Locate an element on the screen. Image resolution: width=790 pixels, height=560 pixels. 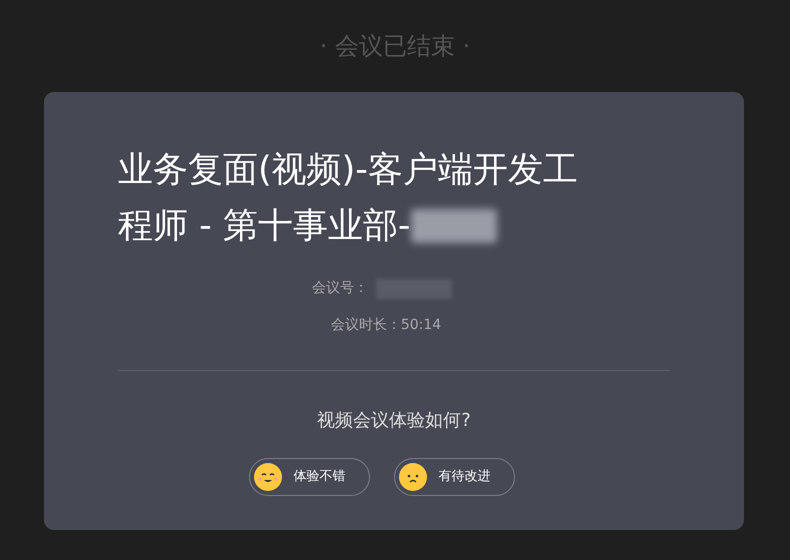
feedback-question: 视频会议体验如何? is located at coordinates (394, 420).